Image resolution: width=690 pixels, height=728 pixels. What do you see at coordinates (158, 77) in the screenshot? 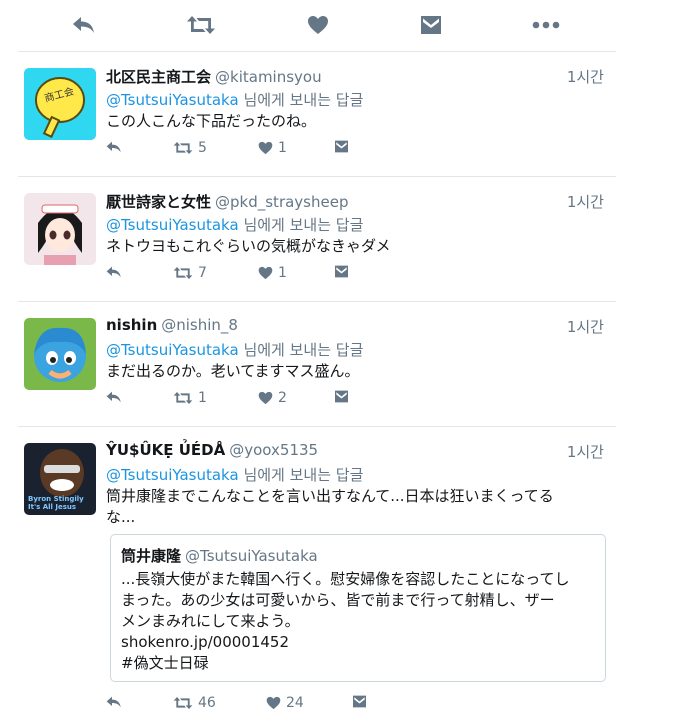
I see `author-name: 北区民主商工会` at bounding box center [158, 77].